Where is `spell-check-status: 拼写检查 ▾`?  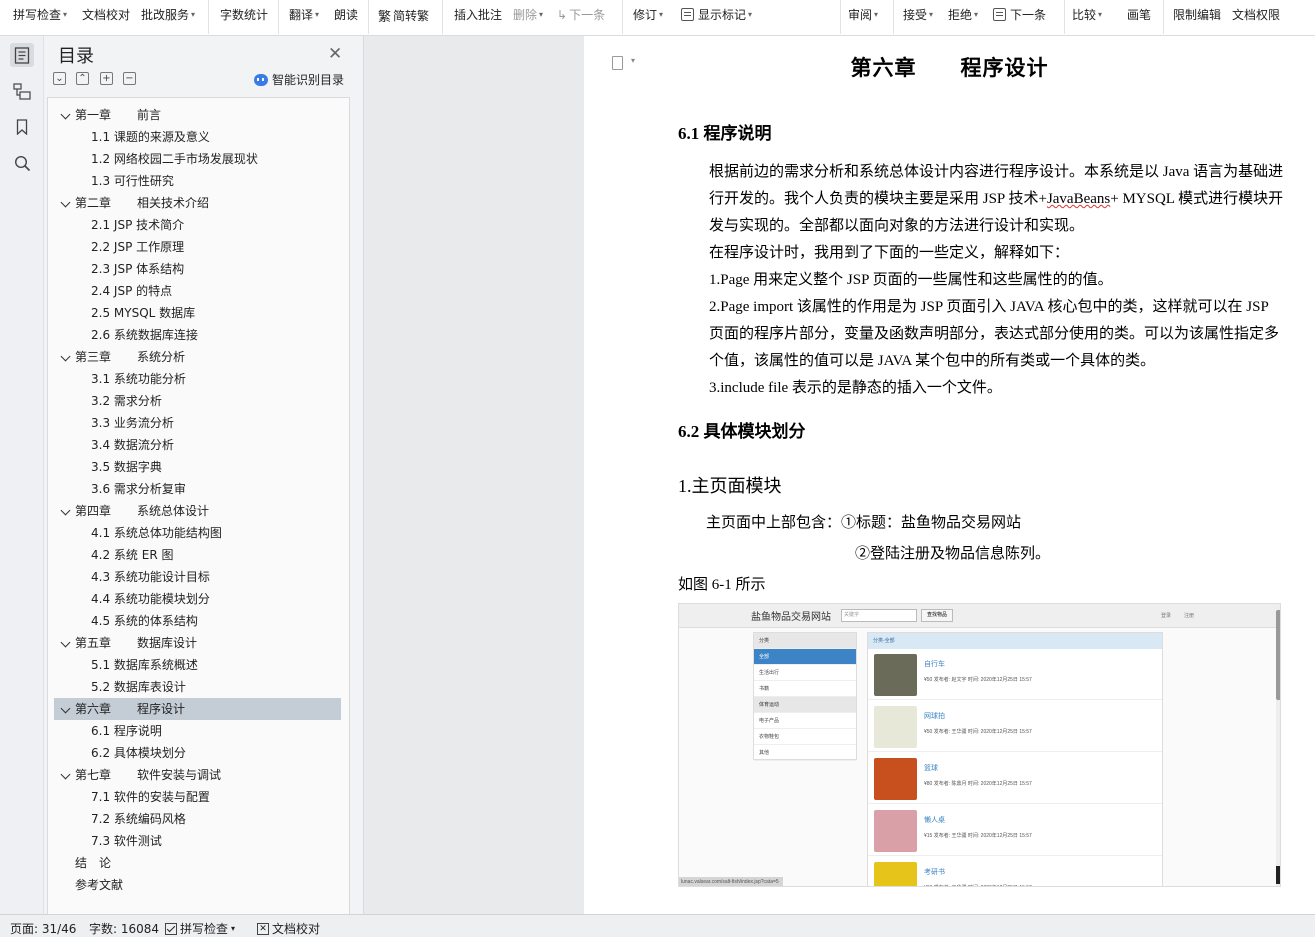 spell-check-status: 拼写检查 ▾ is located at coordinates (200, 928).